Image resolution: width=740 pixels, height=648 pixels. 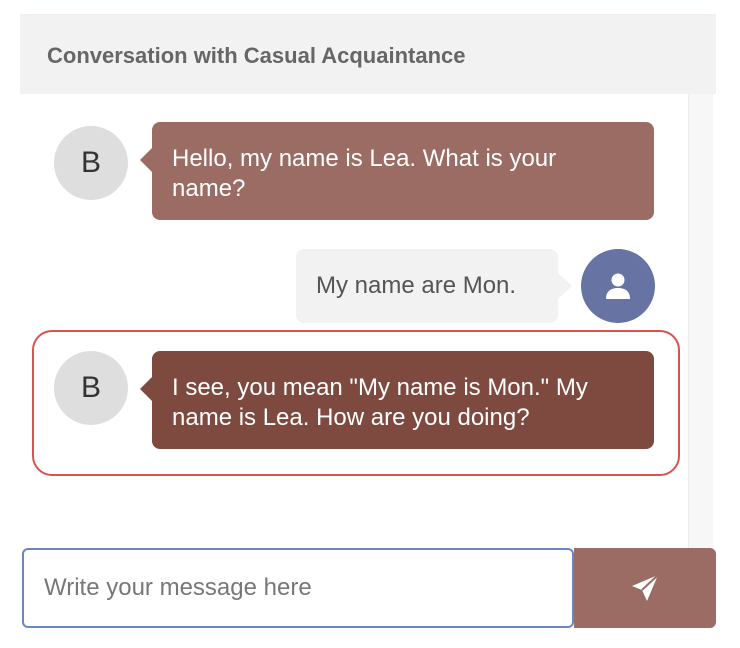 I want to click on message-input-container, so click(x=298, y=588).